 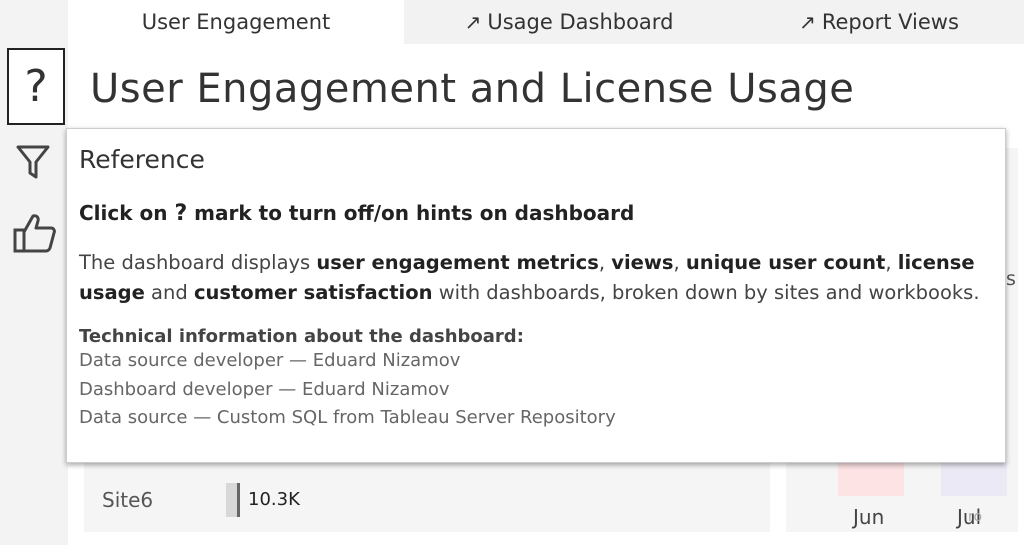 What do you see at coordinates (1011, 279) in the screenshot?
I see `panel-edge-text: s` at bounding box center [1011, 279].